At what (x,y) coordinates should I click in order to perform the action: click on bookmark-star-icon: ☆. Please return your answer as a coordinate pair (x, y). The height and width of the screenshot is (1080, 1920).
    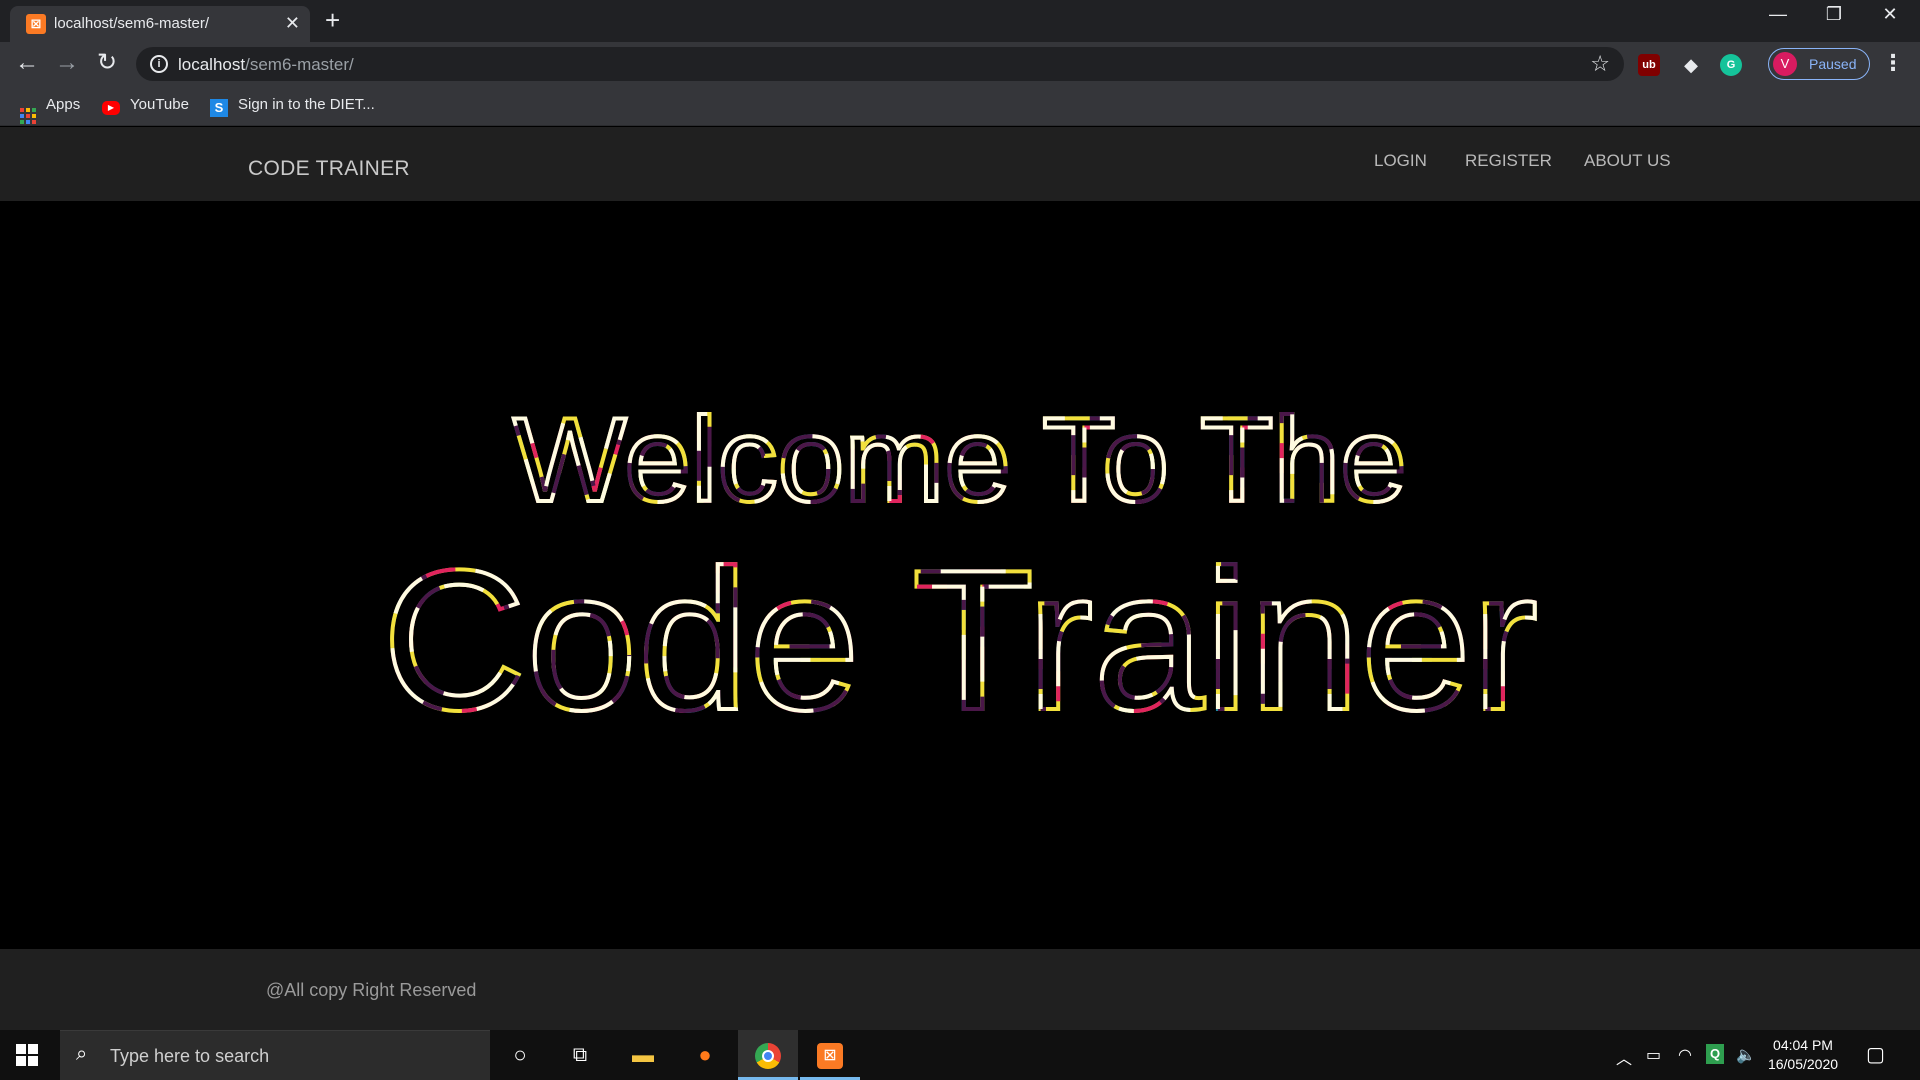
    Looking at the image, I should click on (1600, 64).